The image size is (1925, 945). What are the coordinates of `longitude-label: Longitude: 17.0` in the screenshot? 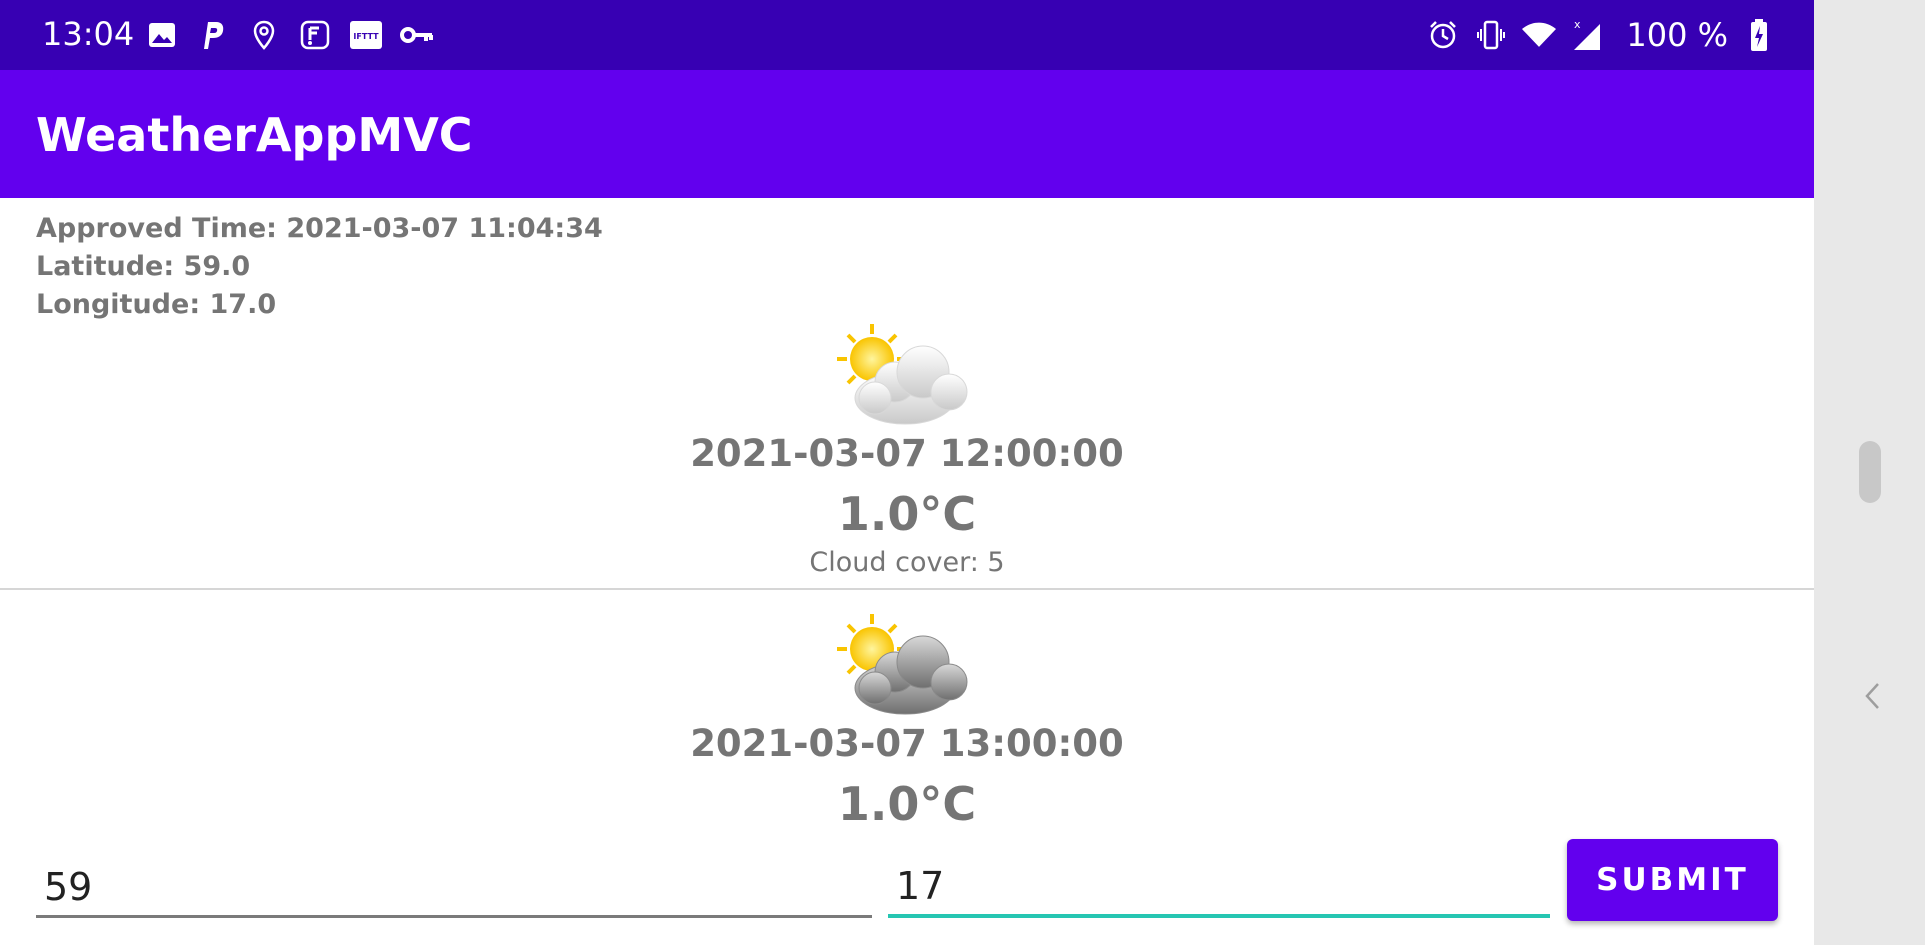 It's located at (156, 304).